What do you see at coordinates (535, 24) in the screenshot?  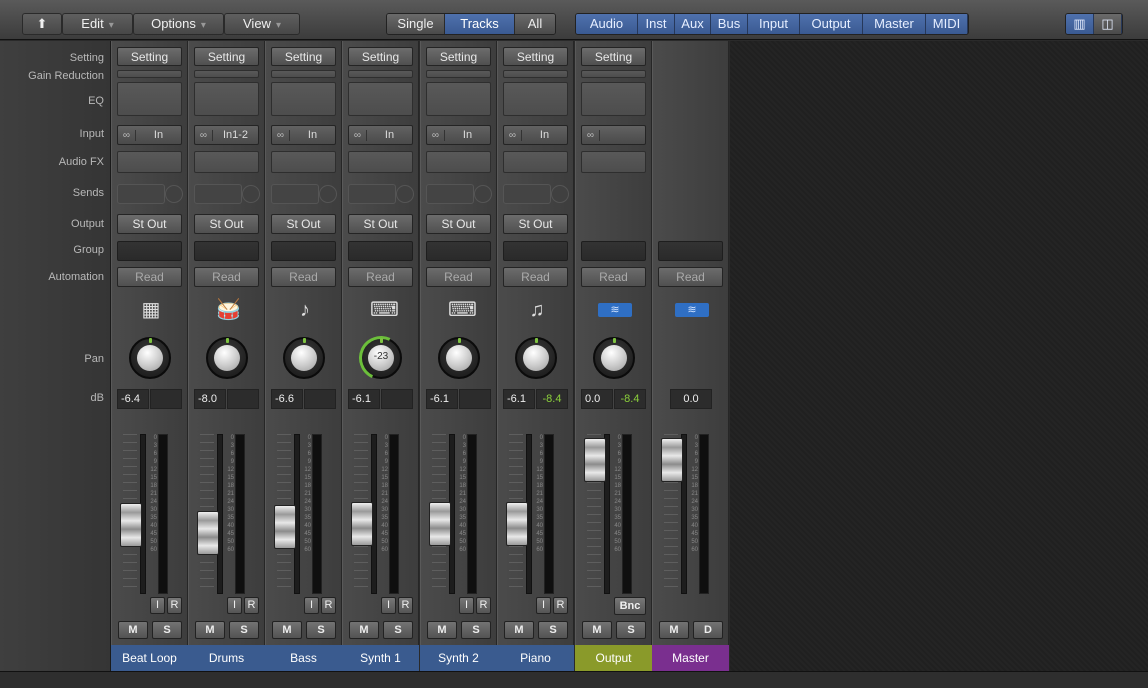 I see `all-mode-button: All` at bounding box center [535, 24].